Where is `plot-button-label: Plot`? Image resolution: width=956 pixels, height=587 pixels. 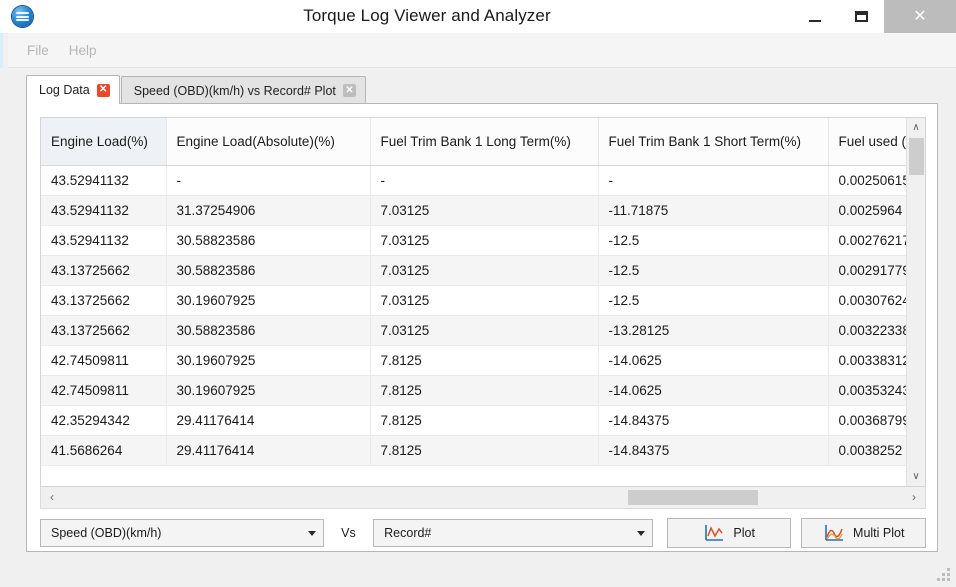 plot-button-label: Plot is located at coordinates (744, 533).